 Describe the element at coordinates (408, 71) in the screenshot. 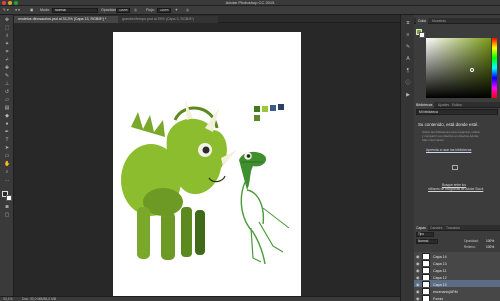

I see `paragraph-icon: ¶` at that location.